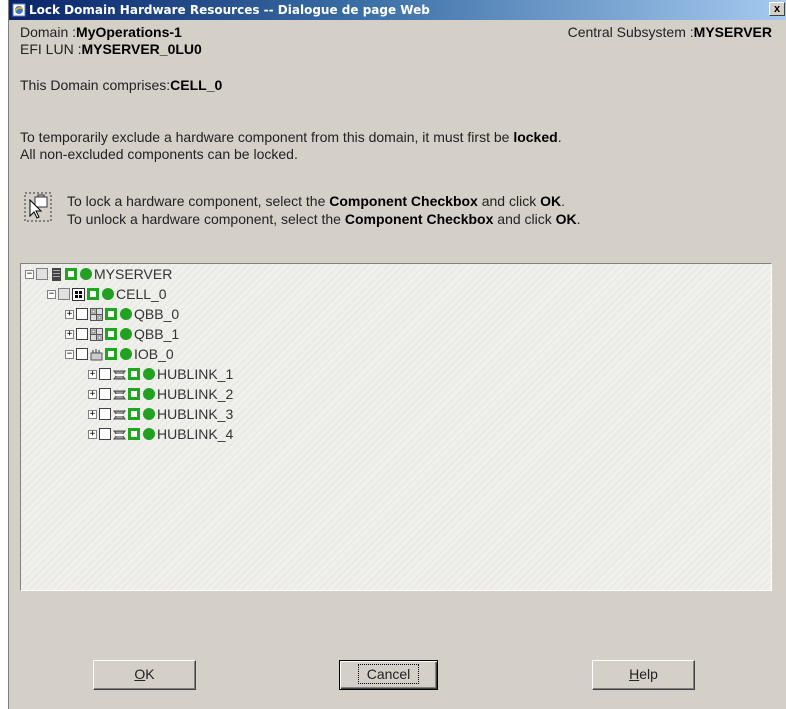  Describe the element at coordinates (195, 434) in the screenshot. I see `node-label: HUBLINK_4` at that location.